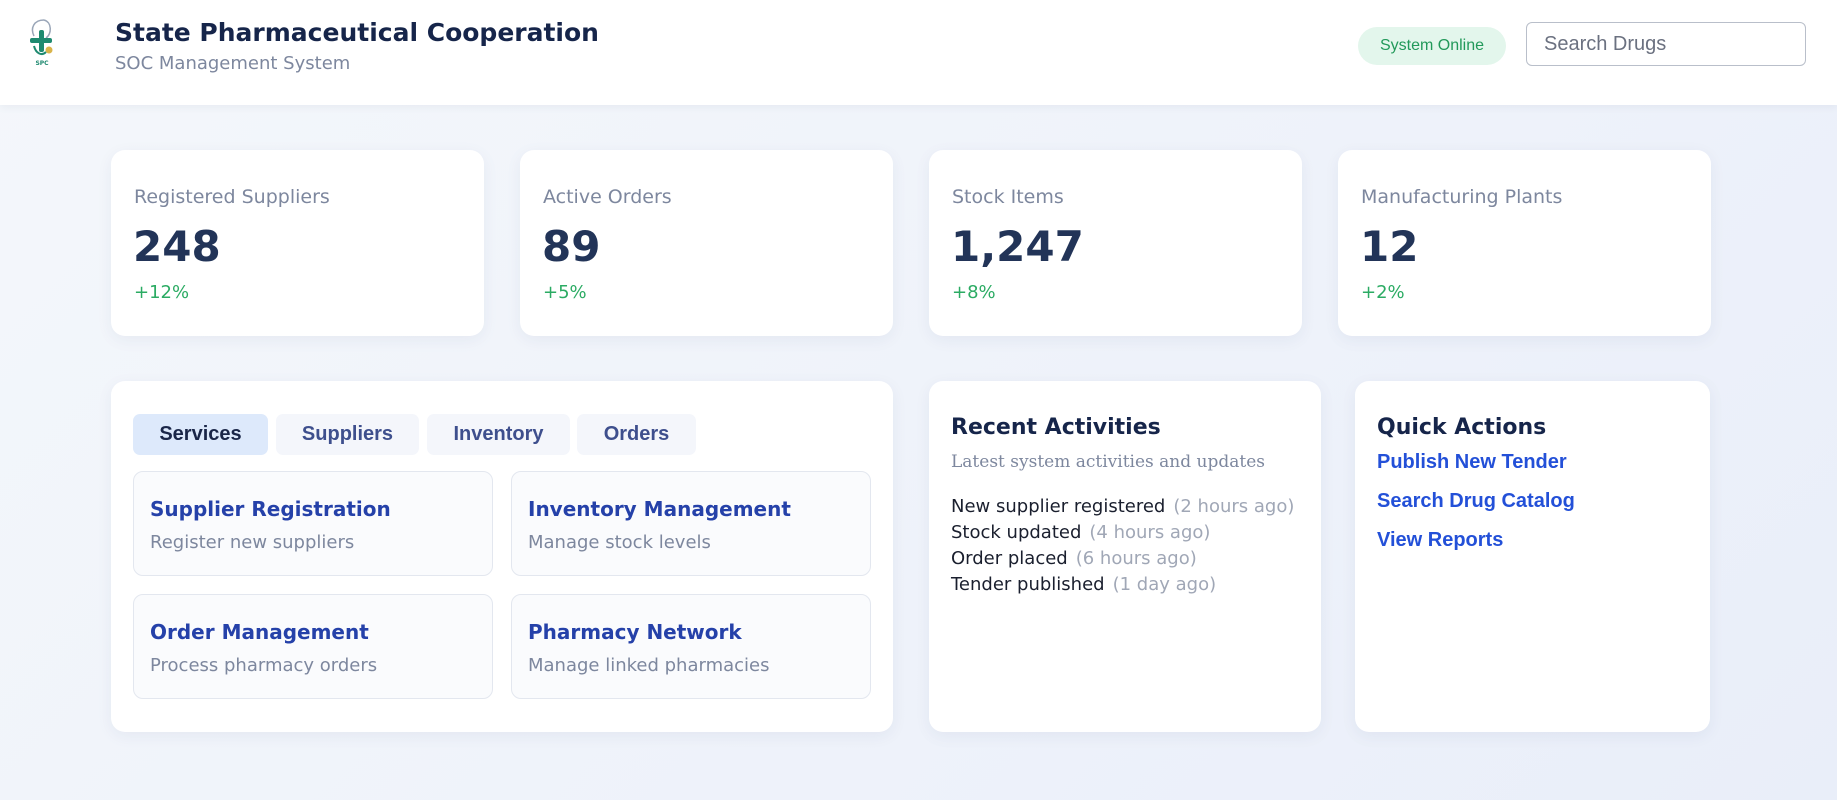  I want to click on app-title: State Pharmaceutical Cooperation, so click(357, 32).